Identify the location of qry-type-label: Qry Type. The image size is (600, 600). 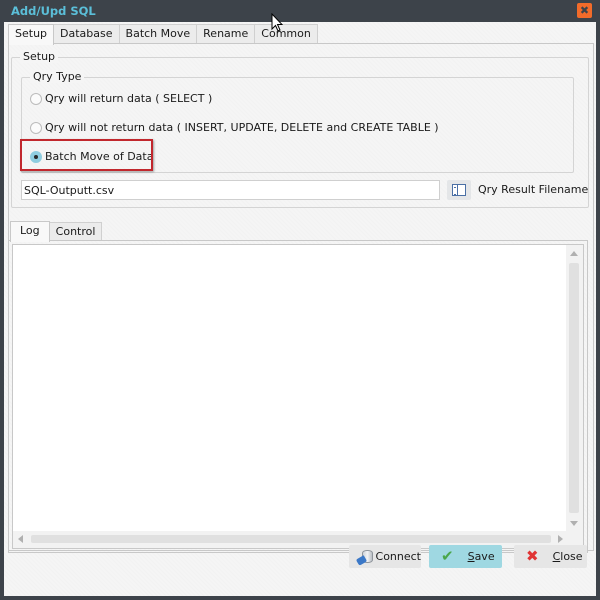
(57, 76).